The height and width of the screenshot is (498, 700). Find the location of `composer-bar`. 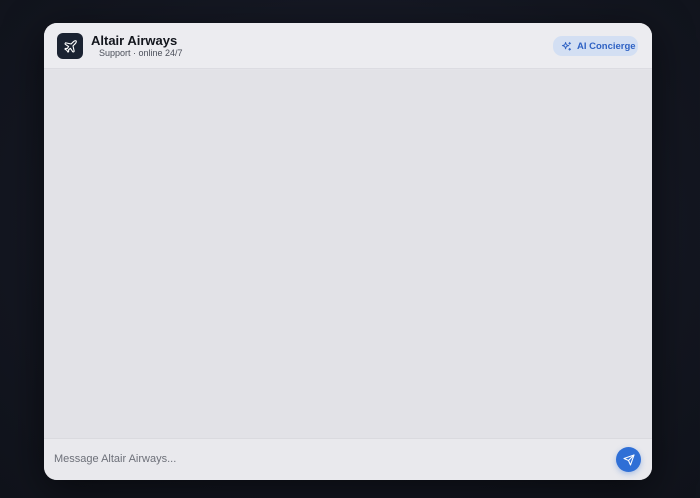

composer-bar is located at coordinates (348, 459).